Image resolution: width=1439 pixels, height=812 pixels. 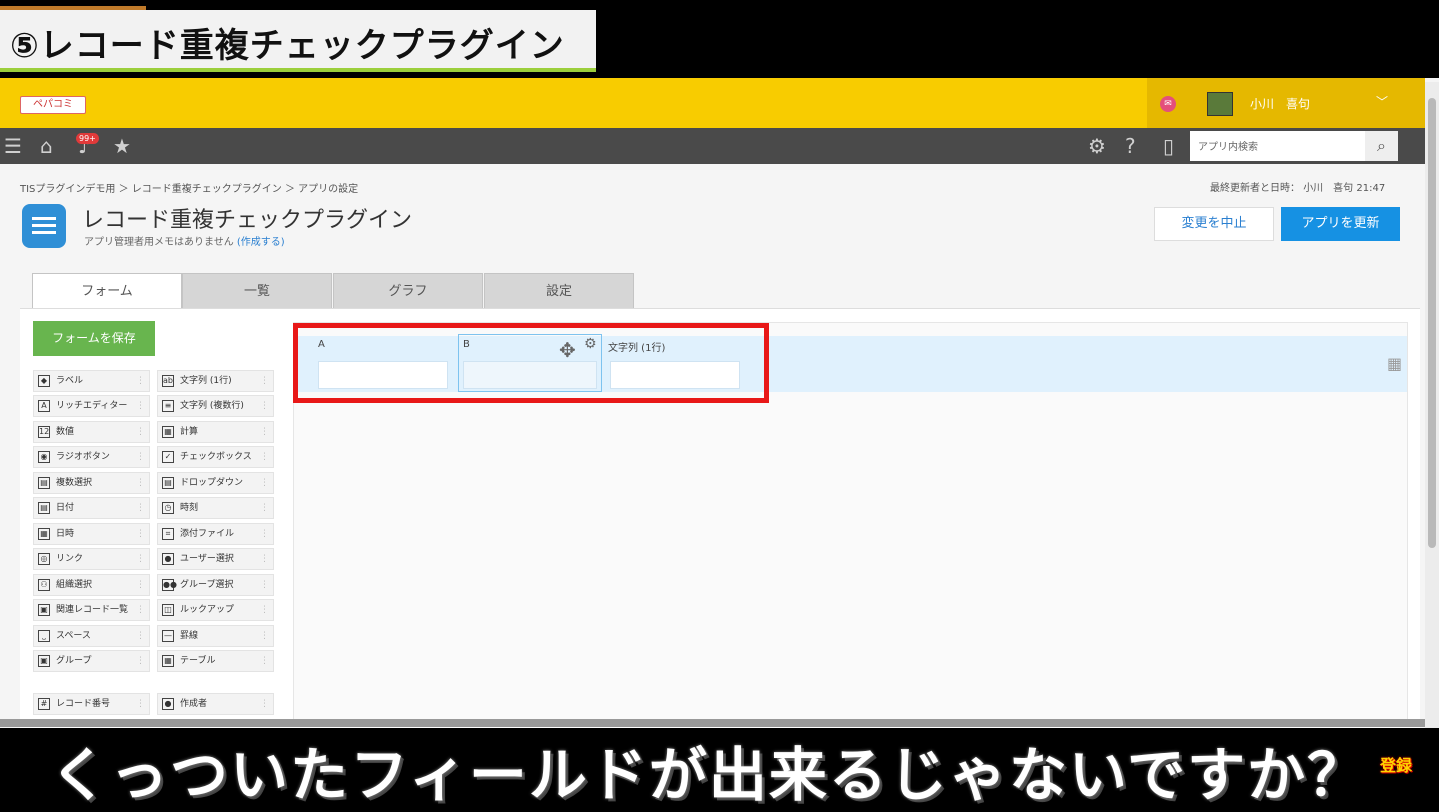 What do you see at coordinates (215, 406) in the screenshot?
I see `palette-item: ≡ 文字列 (複数行) ⋮` at bounding box center [215, 406].